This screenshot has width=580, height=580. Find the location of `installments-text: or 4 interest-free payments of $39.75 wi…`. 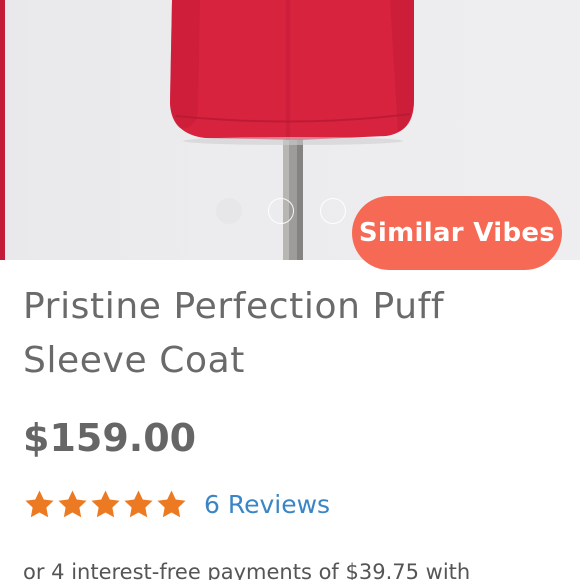

installments-text: or 4 interest-free payments of $39.75 wi… is located at coordinates (247, 570).